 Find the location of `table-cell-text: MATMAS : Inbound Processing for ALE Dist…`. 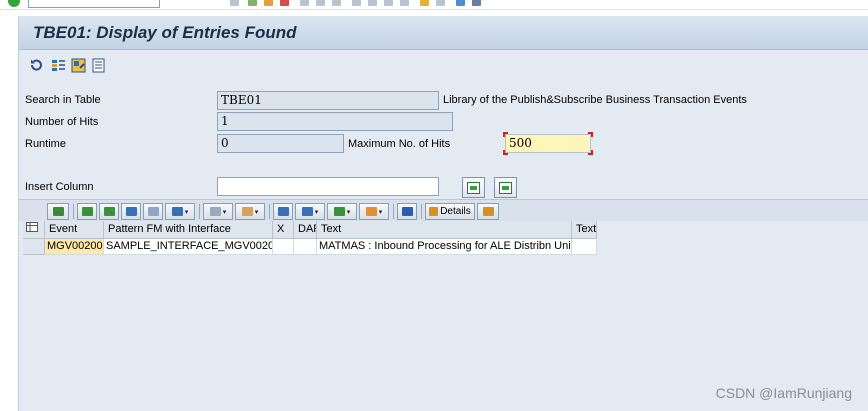

table-cell-text: MATMAS : Inbound Processing for ALE Dist… is located at coordinates (444, 247).